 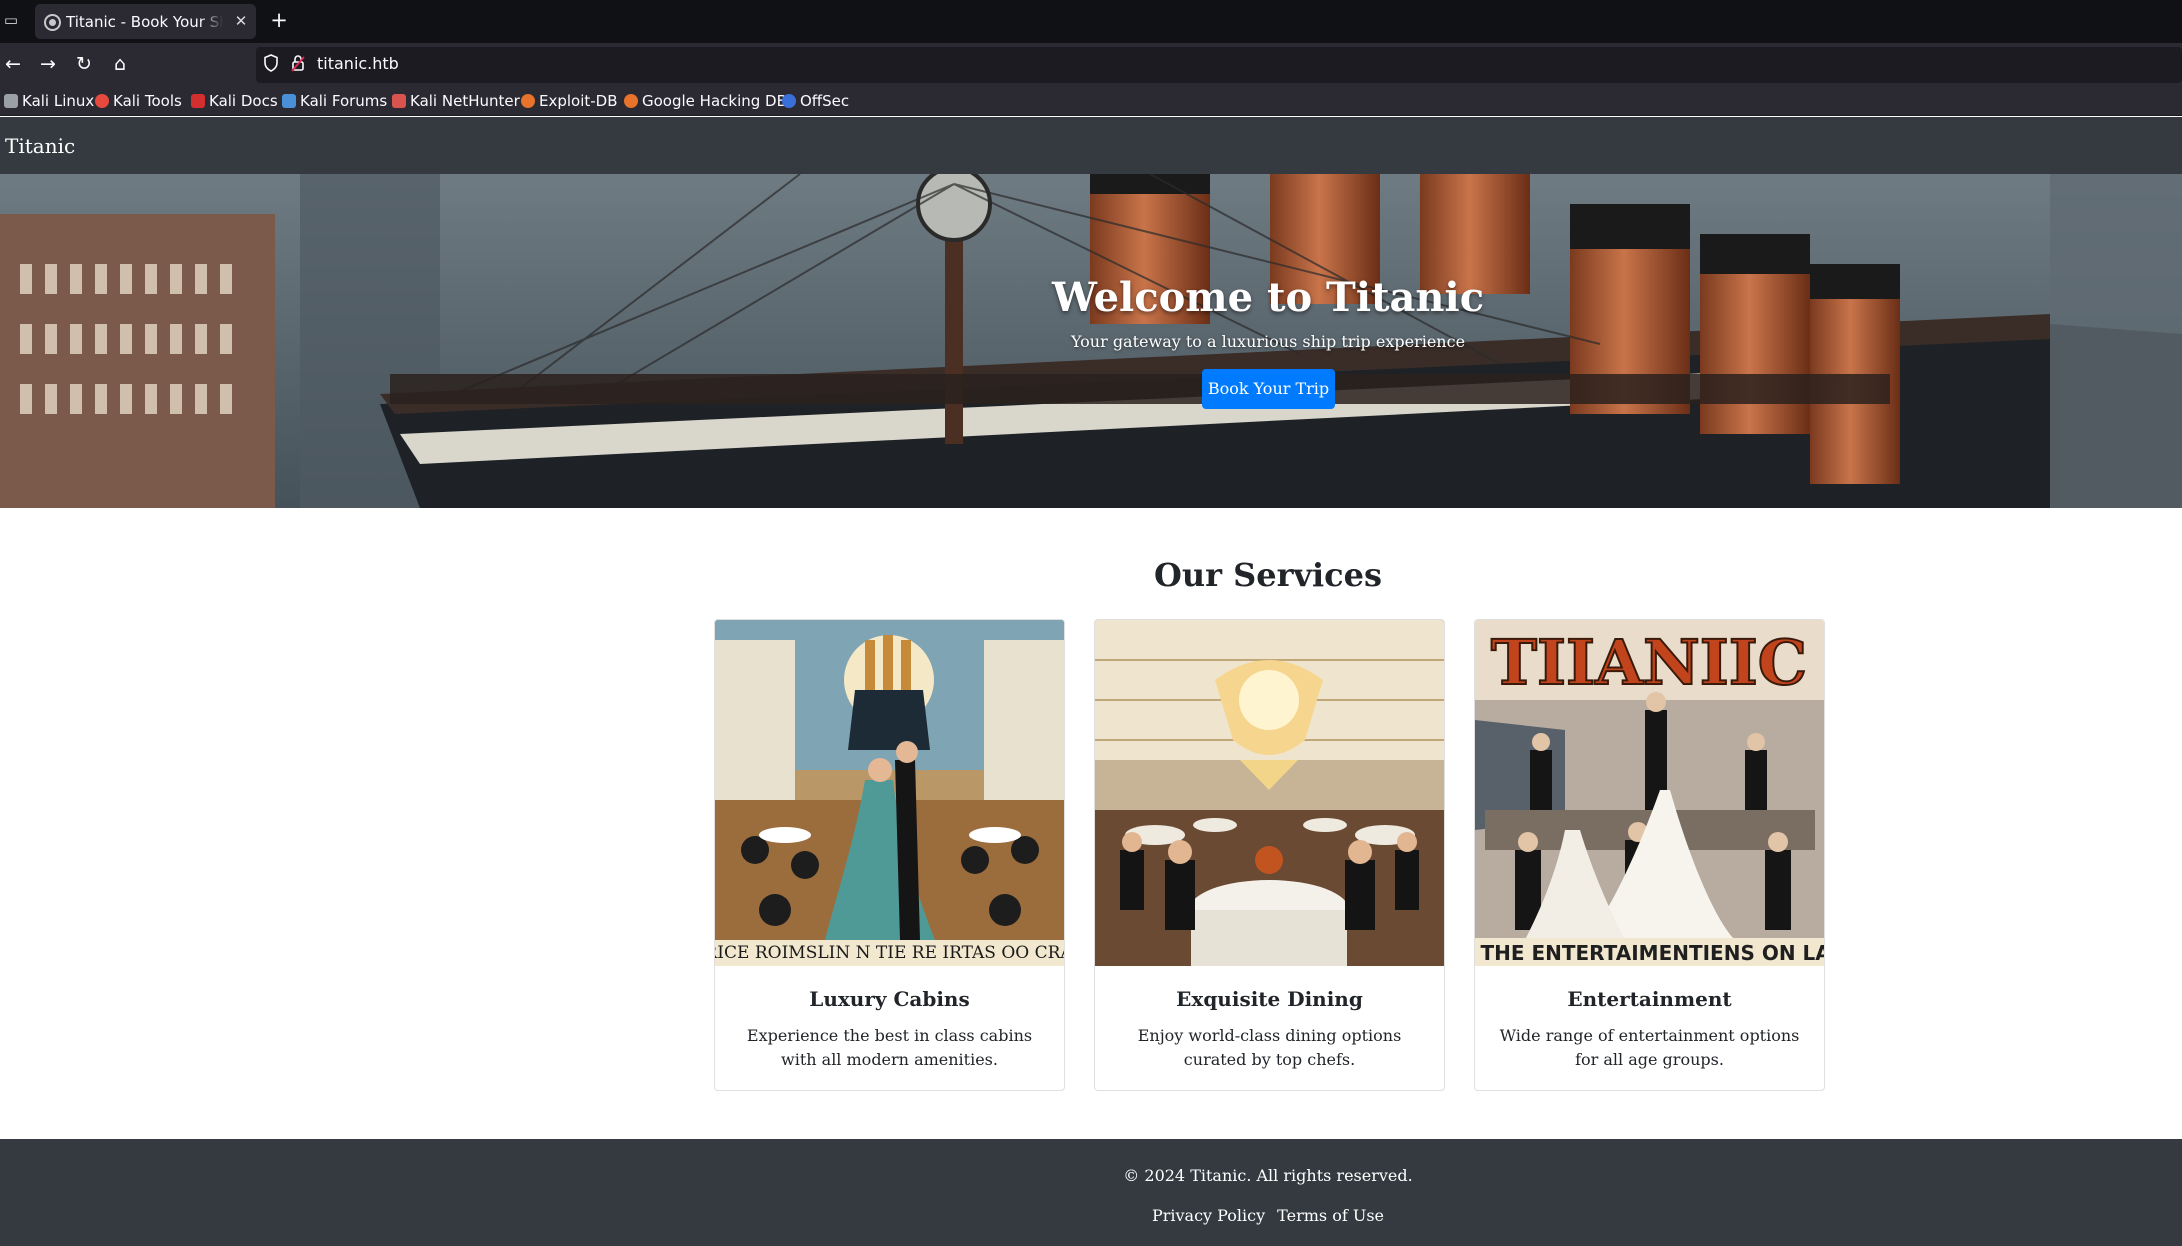 What do you see at coordinates (1268, 297) in the screenshot?
I see `hero-title: Welcome to Titanic` at bounding box center [1268, 297].